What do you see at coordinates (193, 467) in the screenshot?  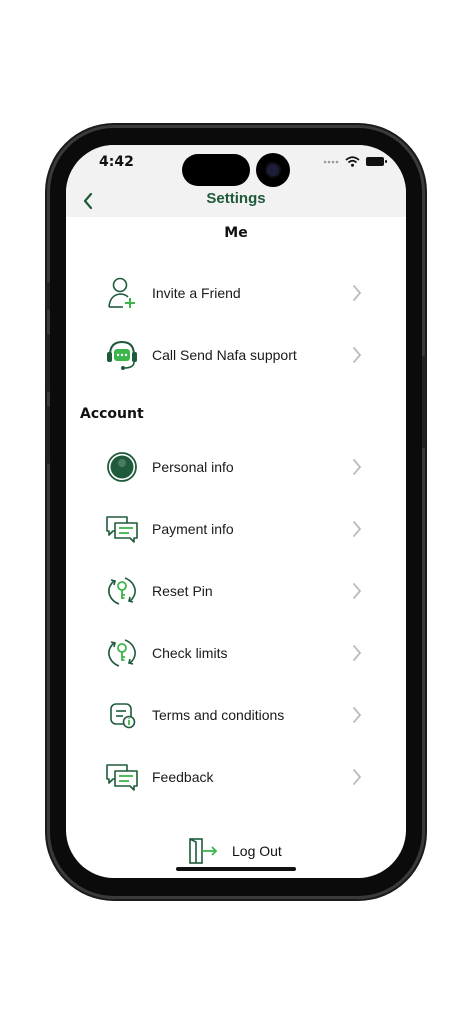 I see `settings-item-label: Personal info` at bounding box center [193, 467].